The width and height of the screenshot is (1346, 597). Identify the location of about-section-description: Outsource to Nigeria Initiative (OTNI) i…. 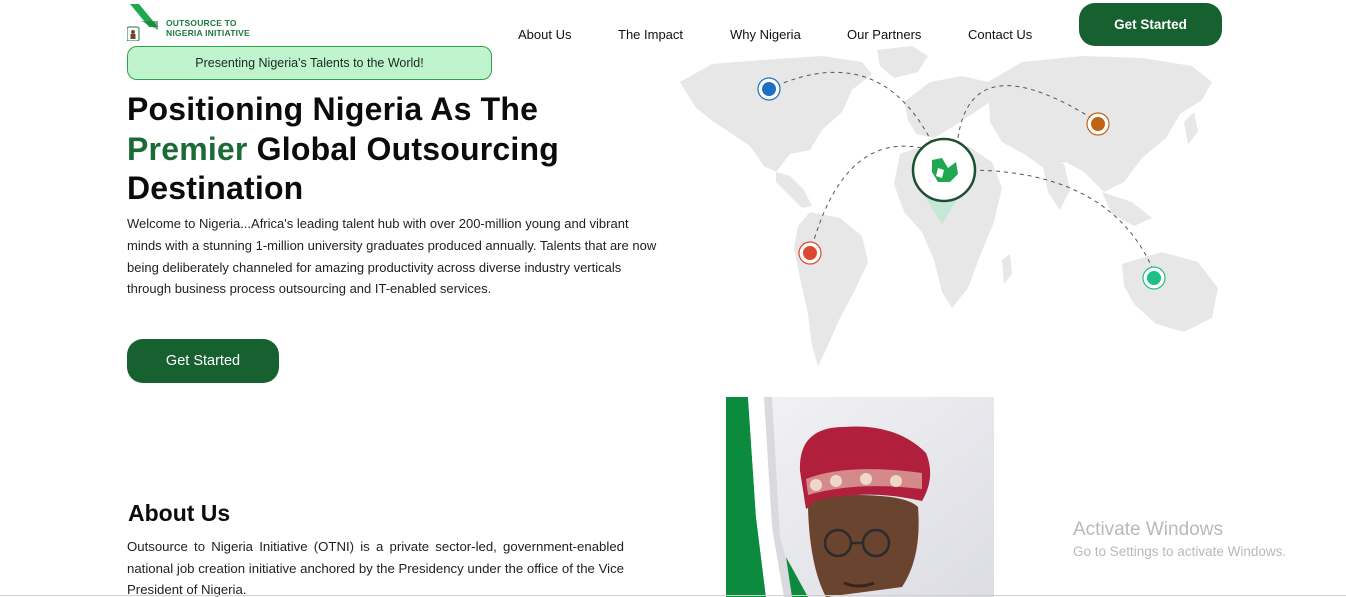
(375, 568).